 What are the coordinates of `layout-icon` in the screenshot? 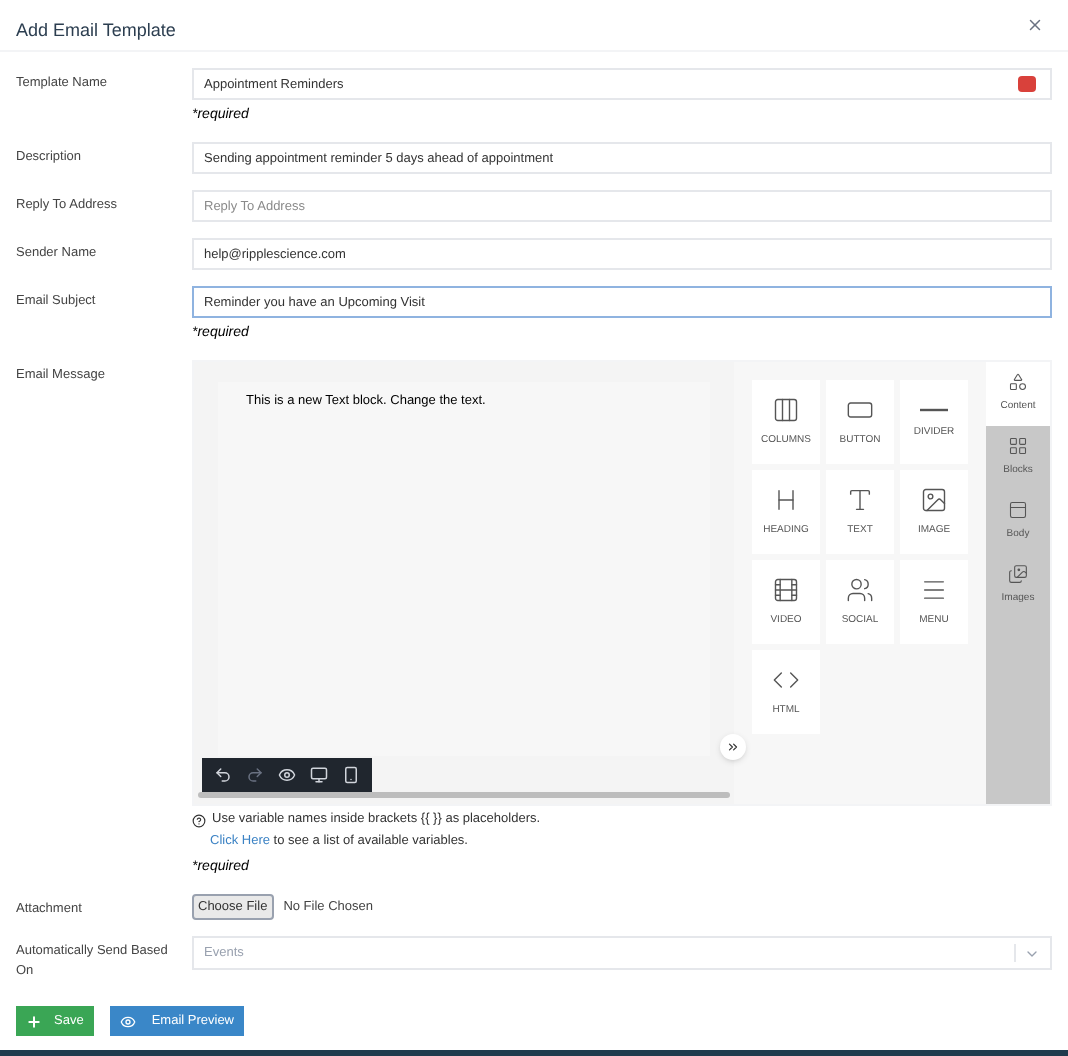 It's located at (1018, 510).